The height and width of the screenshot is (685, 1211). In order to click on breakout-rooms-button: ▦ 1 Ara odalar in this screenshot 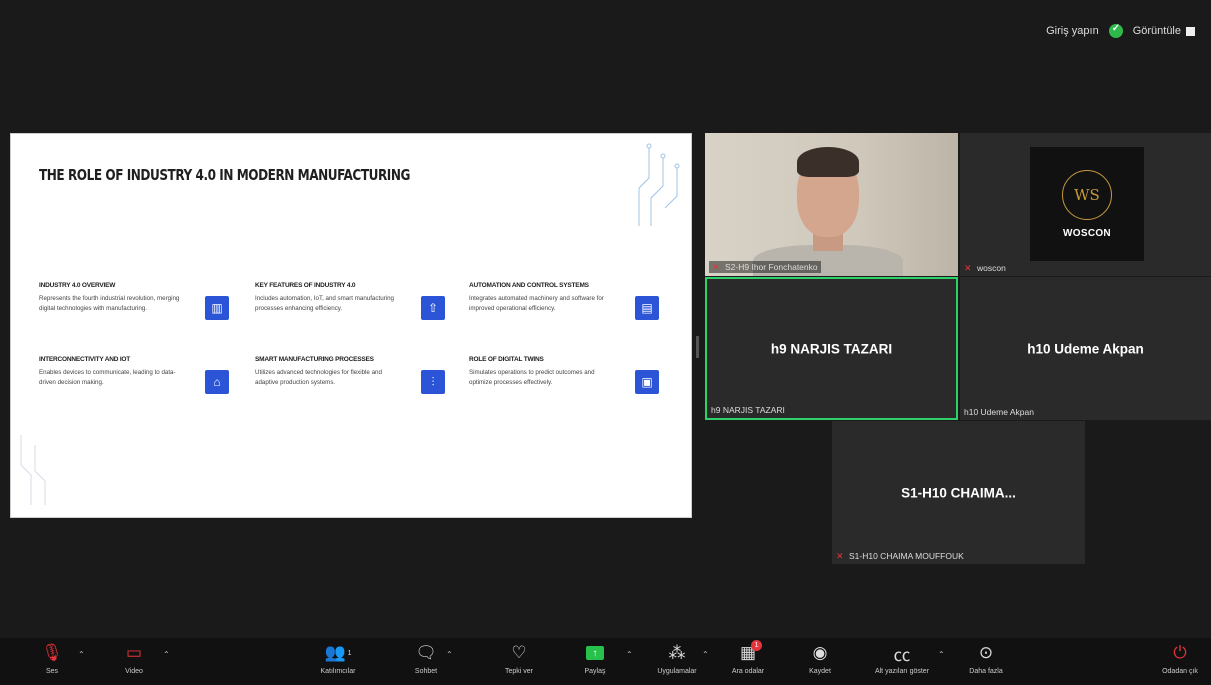, I will do `click(748, 657)`.